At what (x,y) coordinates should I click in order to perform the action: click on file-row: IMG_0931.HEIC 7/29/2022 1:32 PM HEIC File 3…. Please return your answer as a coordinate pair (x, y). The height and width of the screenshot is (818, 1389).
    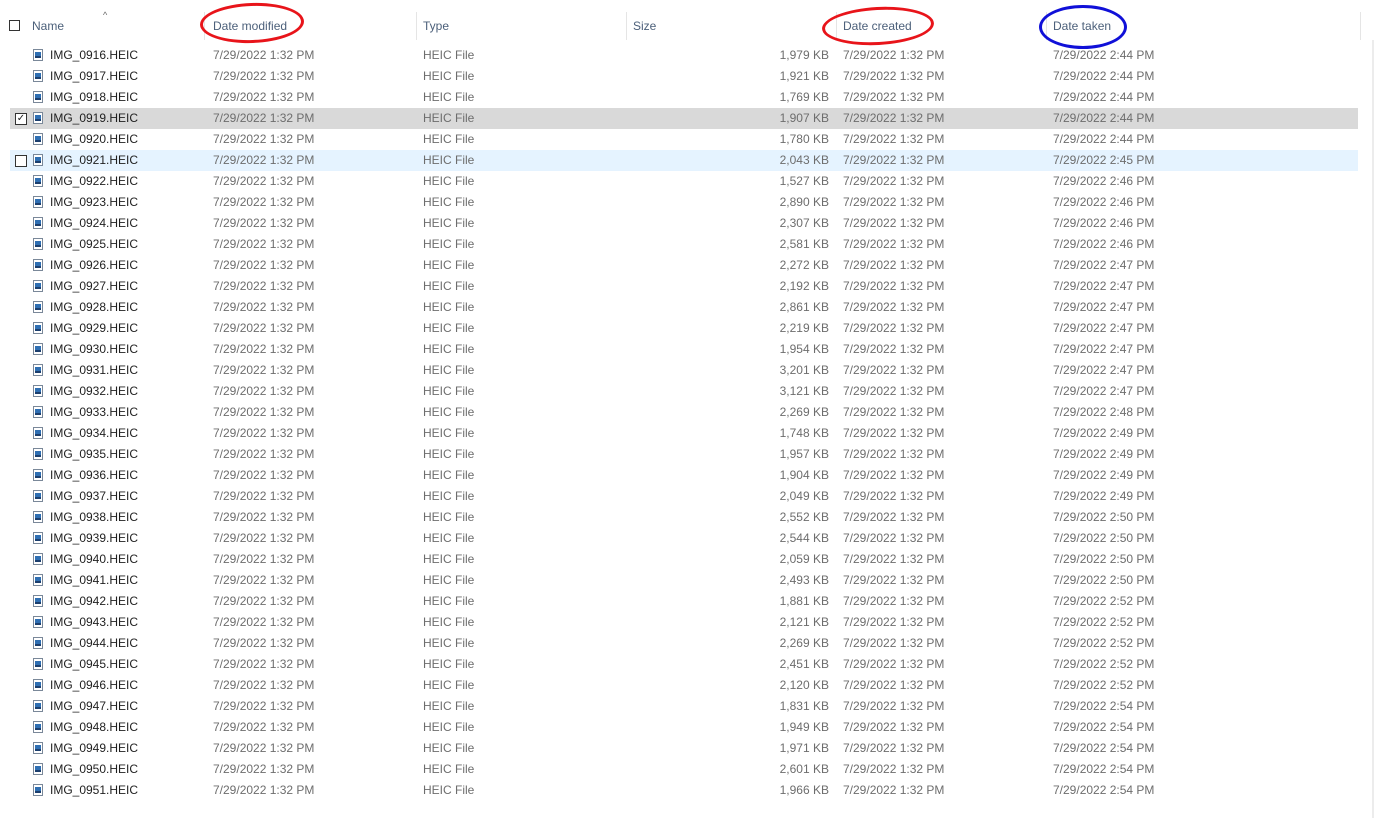
    Looking at the image, I should click on (684, 370).